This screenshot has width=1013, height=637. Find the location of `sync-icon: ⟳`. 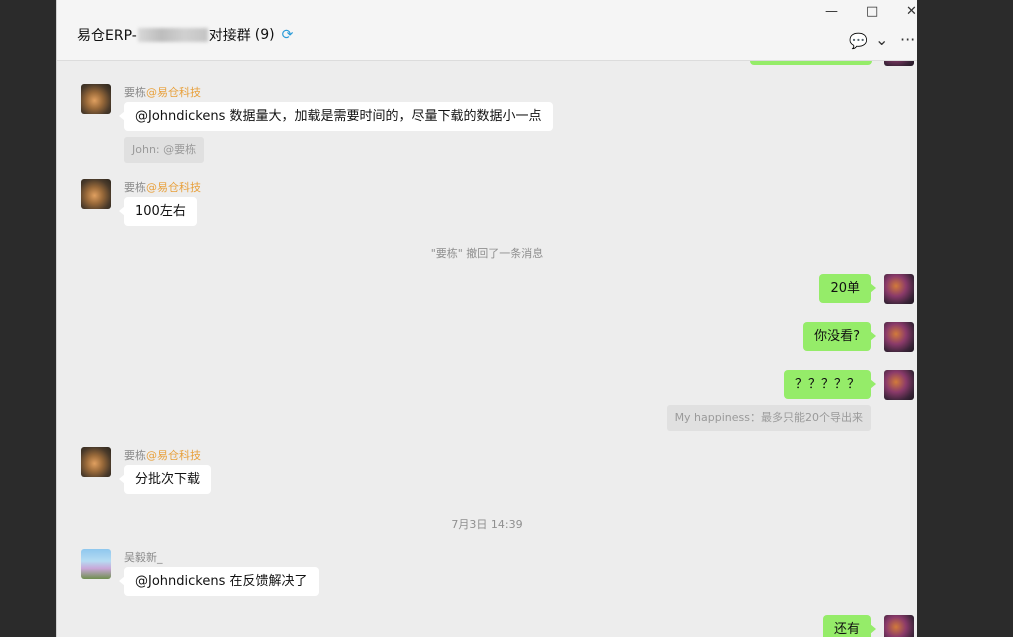

sync-icon: ⟳ is located at coordinates (288, 35).